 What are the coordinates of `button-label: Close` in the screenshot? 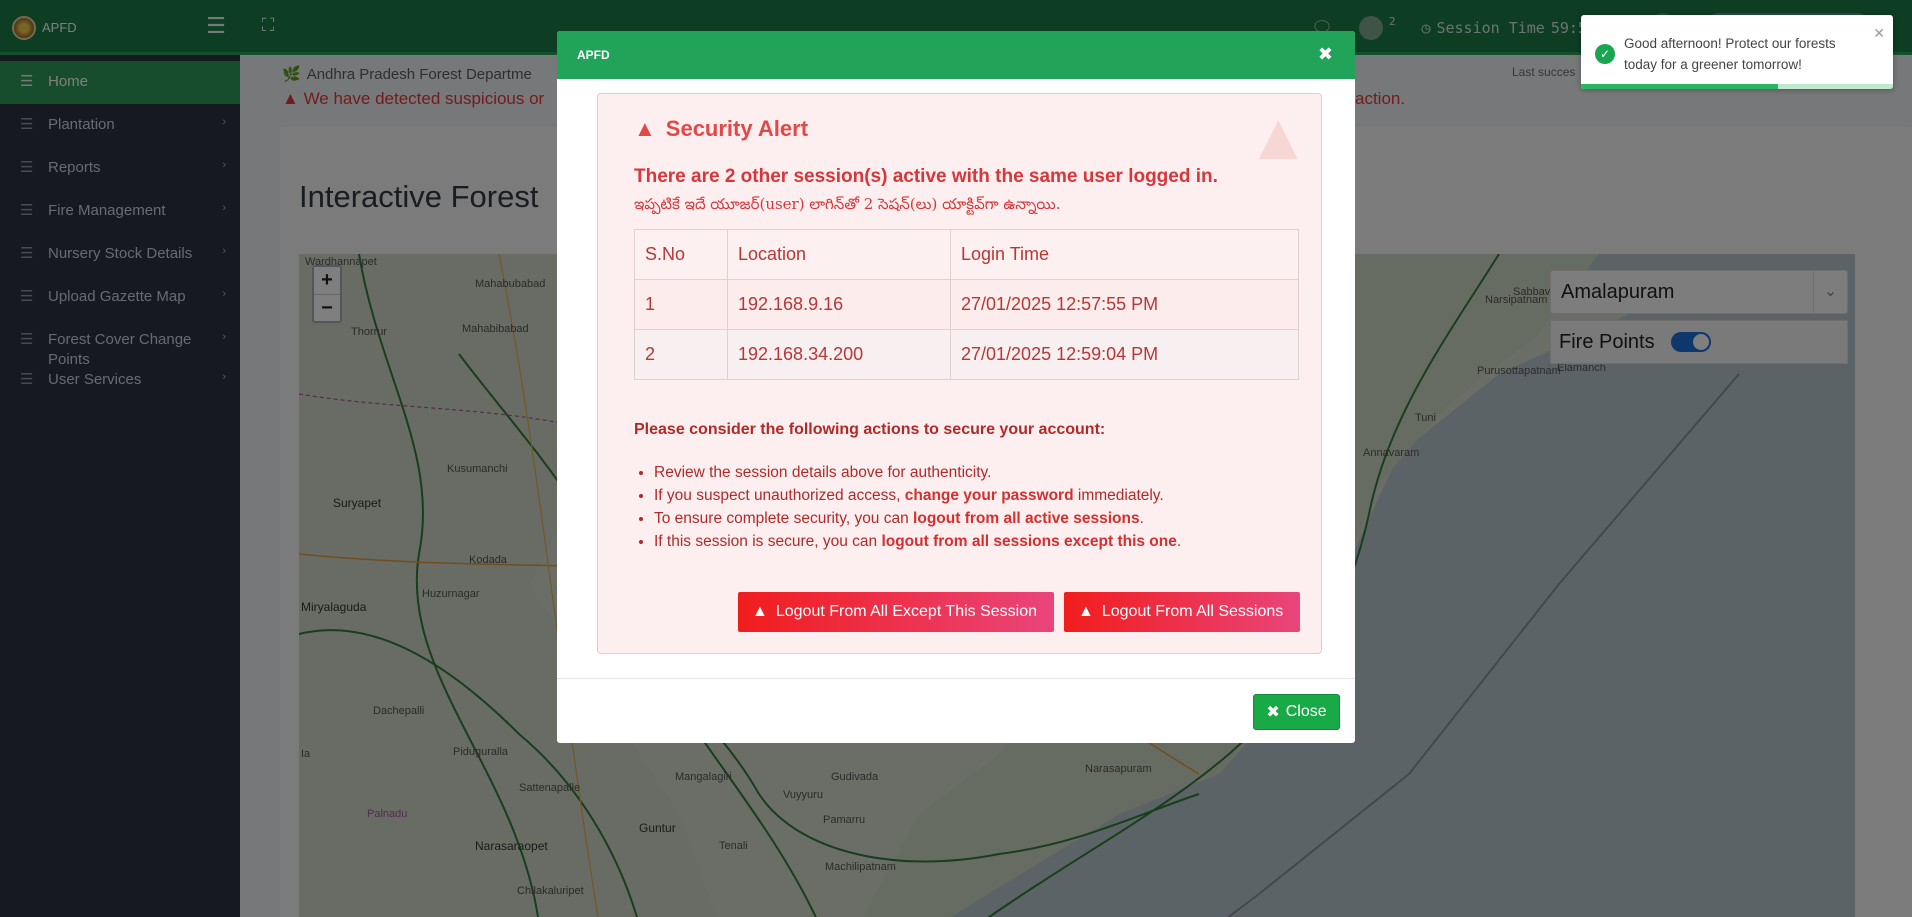 It's located at (1306, 711).